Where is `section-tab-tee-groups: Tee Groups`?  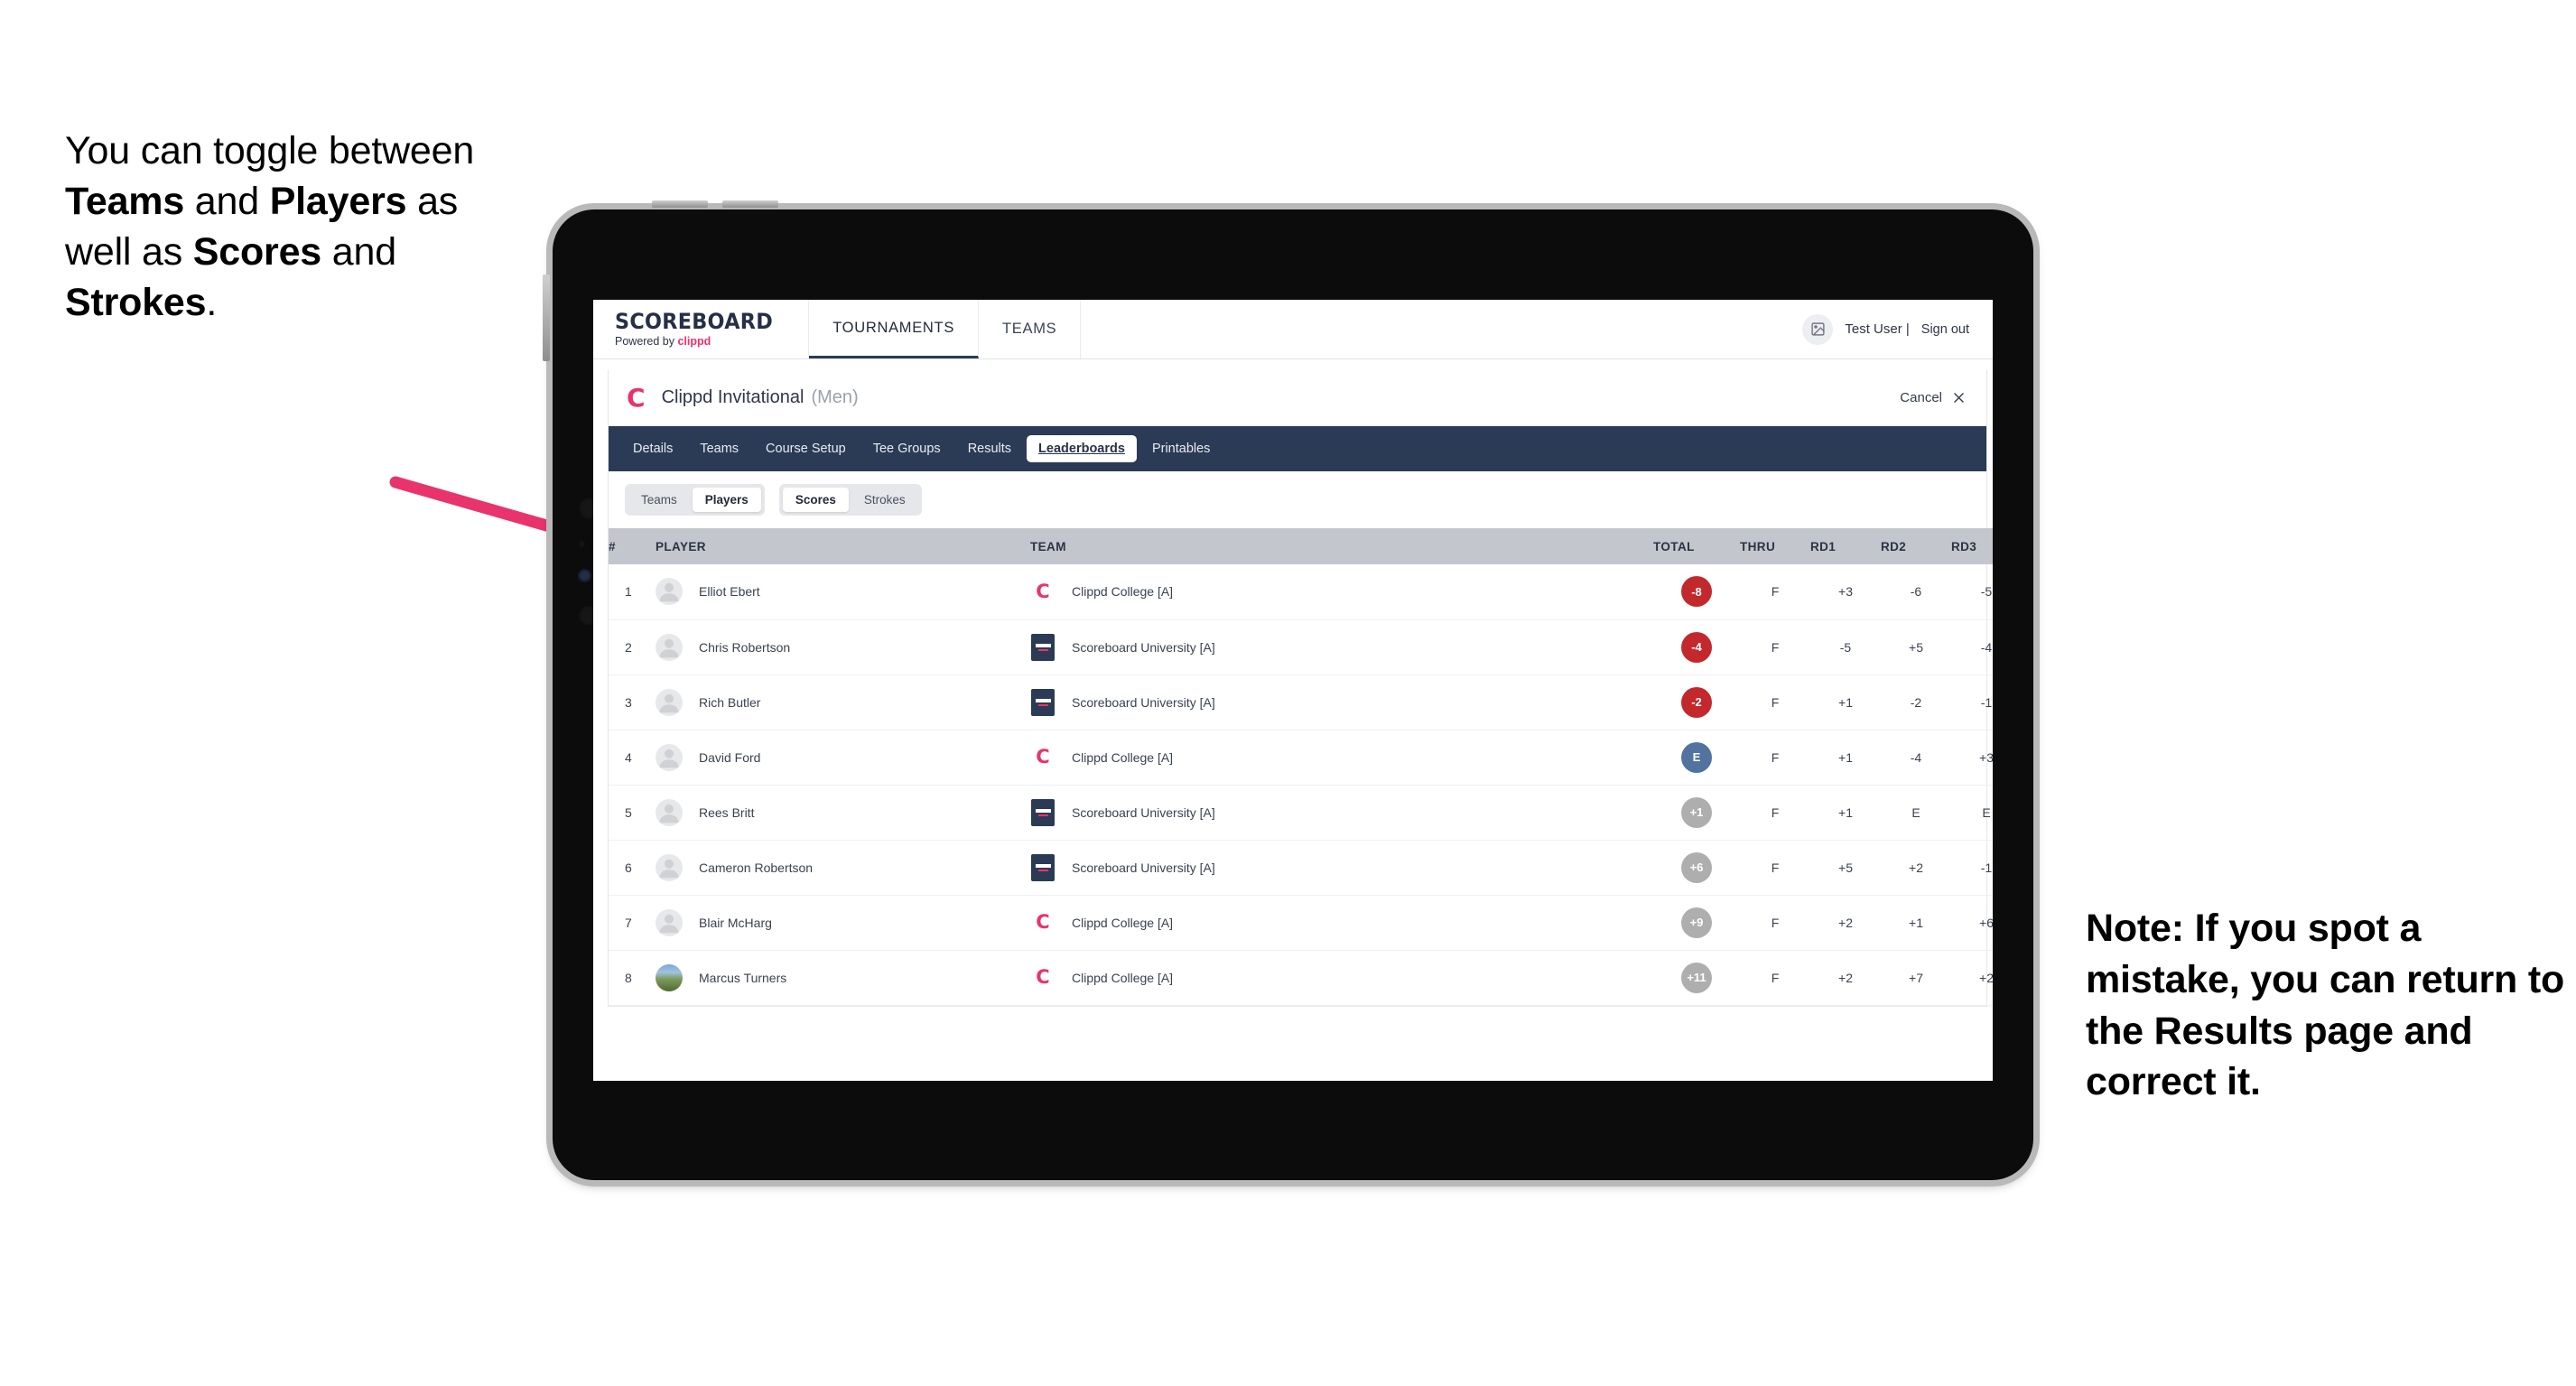
section-tab-tee-groups: Tee Groups is located at coordinates (907, 448).